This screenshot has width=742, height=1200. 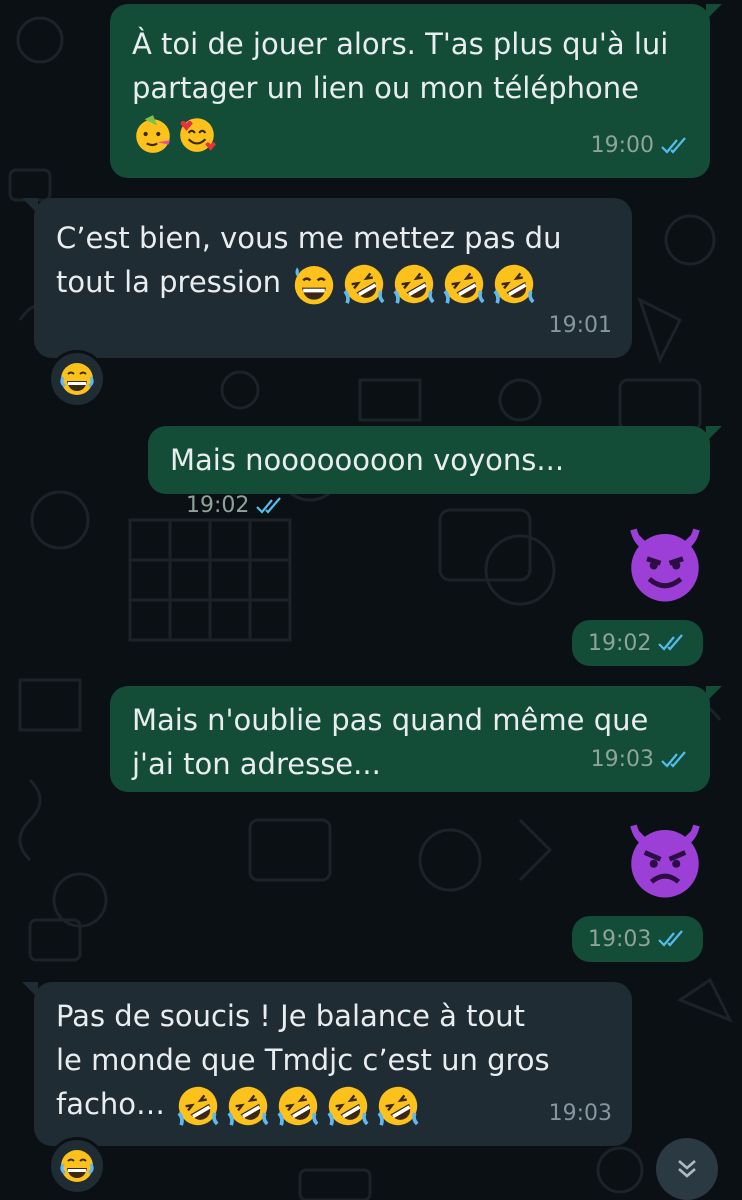 I want to click on message-meta: 19:00, so click(x=640, y=146).